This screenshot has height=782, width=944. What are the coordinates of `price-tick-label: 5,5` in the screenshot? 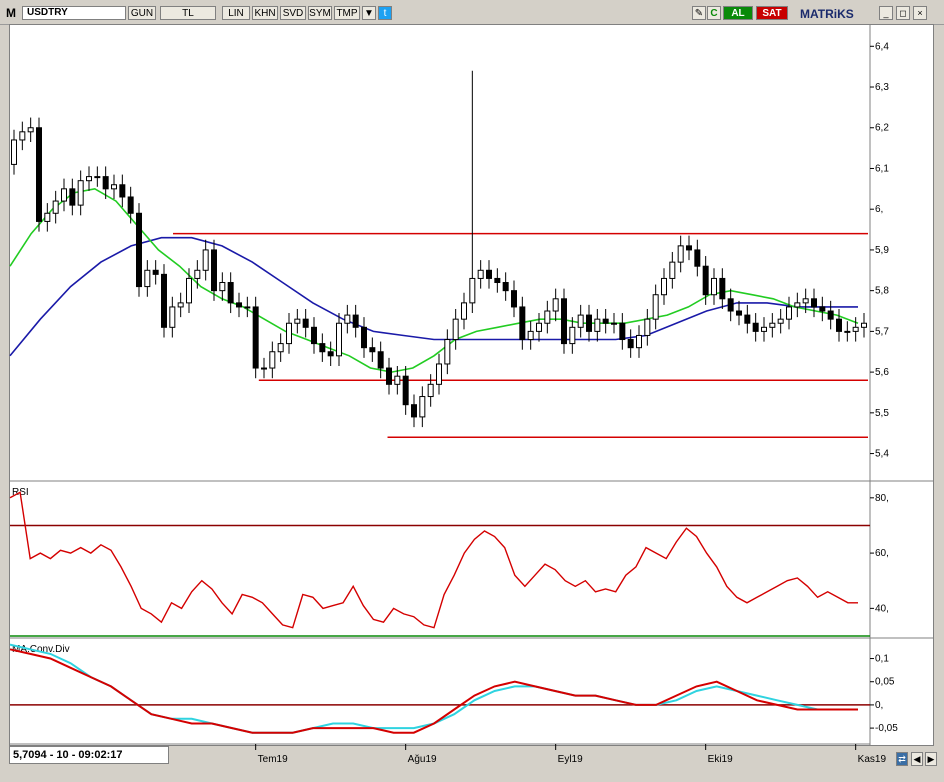 It's located at (882, 413).